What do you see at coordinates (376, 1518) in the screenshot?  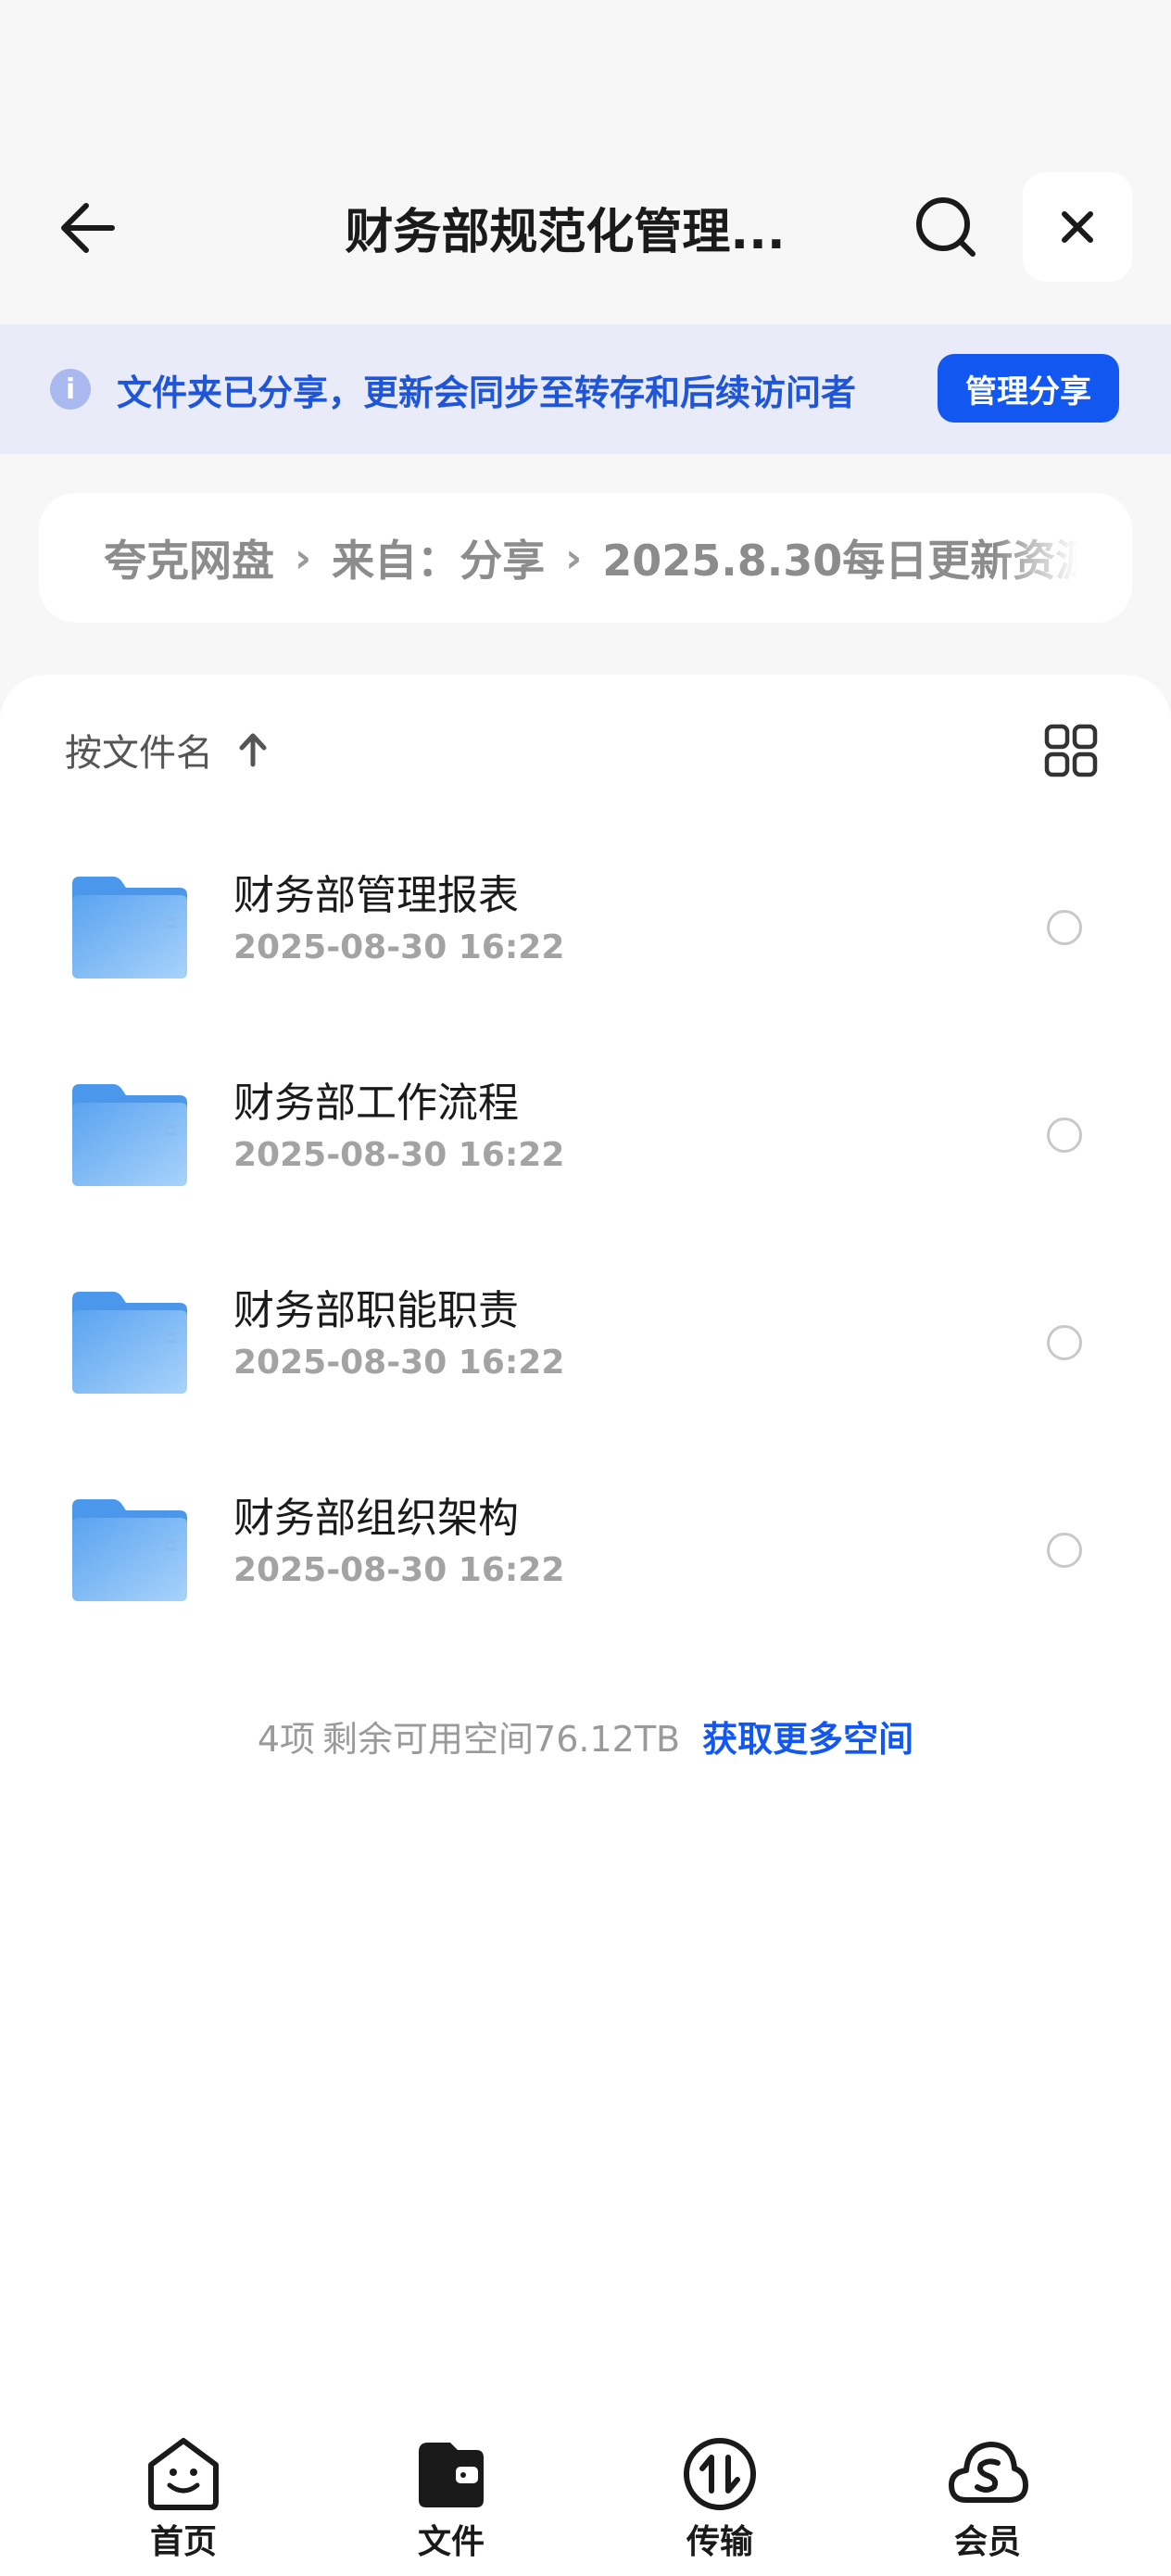 I see `file-name: 财务部组织架构` at bounding box center [376, 1518].